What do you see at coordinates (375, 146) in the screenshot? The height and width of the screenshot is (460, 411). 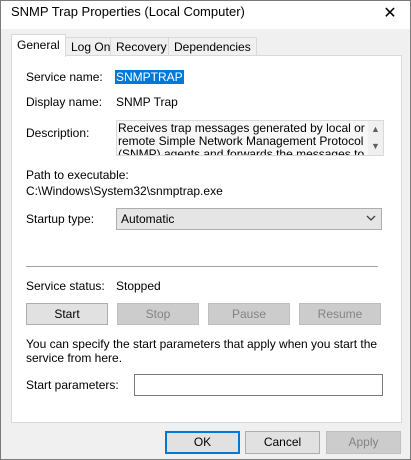 I see `scroll-down-icon: ▼` at bounding box center [375, 146].